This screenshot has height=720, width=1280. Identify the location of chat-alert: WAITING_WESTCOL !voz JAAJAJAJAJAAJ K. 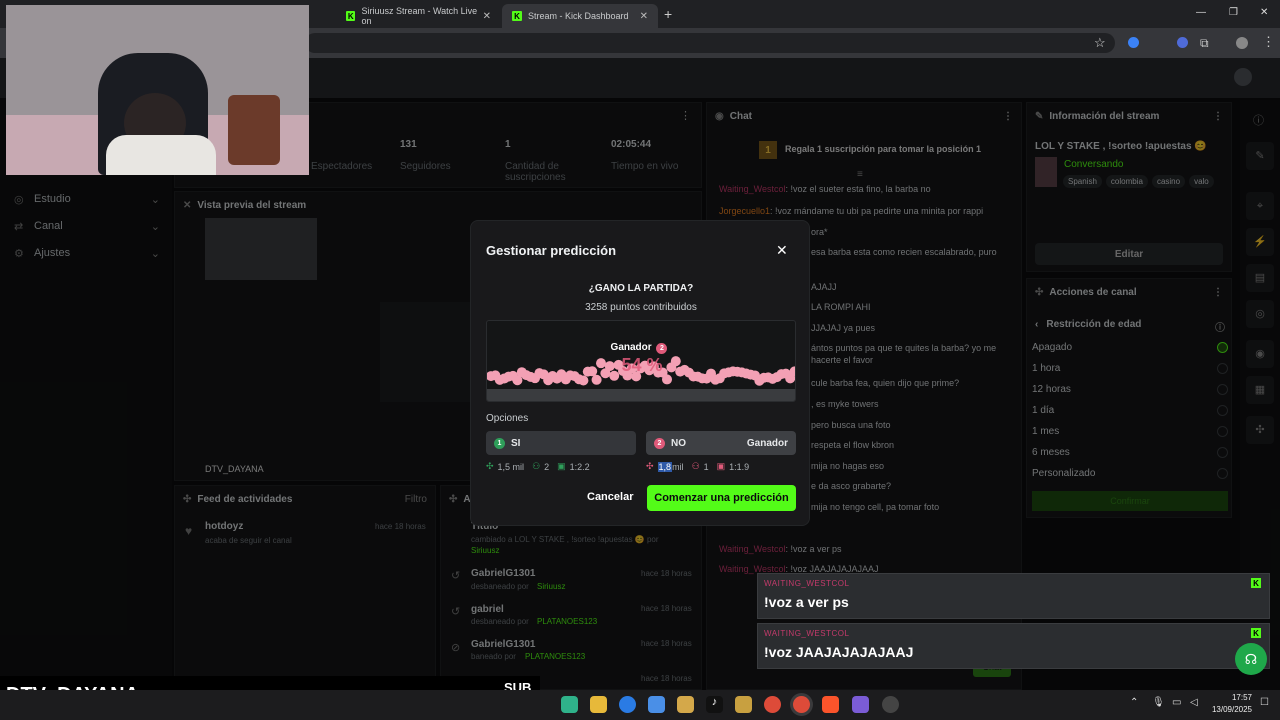
(1013, 646).